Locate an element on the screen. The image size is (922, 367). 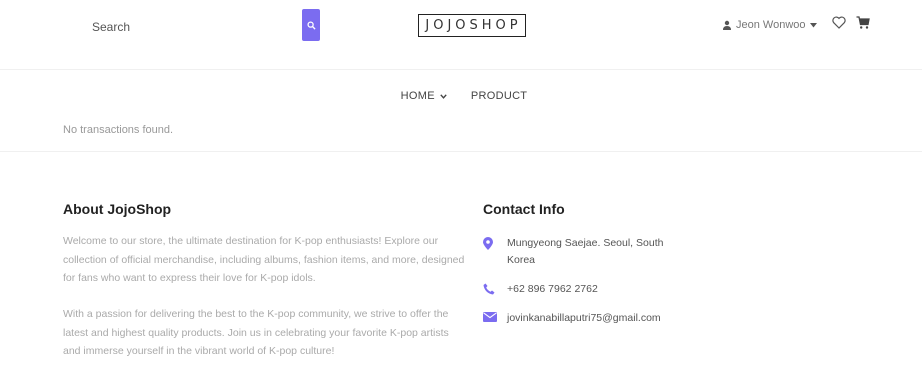
cart-button is located at coordinates (863, 25).